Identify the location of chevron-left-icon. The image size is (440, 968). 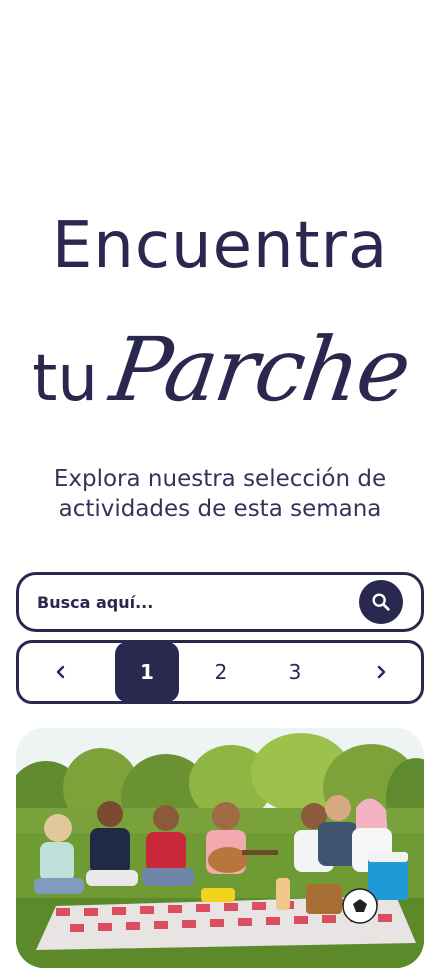
(60, 672).